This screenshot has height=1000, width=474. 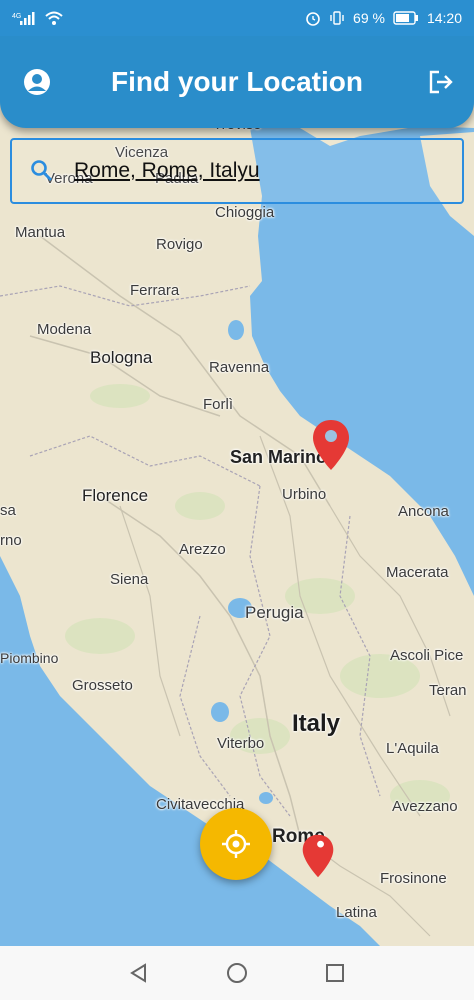 What do you see at coordinates (29, 658) in the screenshot?
I see `city-piombino: Piombino` at bounding box center [29, 658].